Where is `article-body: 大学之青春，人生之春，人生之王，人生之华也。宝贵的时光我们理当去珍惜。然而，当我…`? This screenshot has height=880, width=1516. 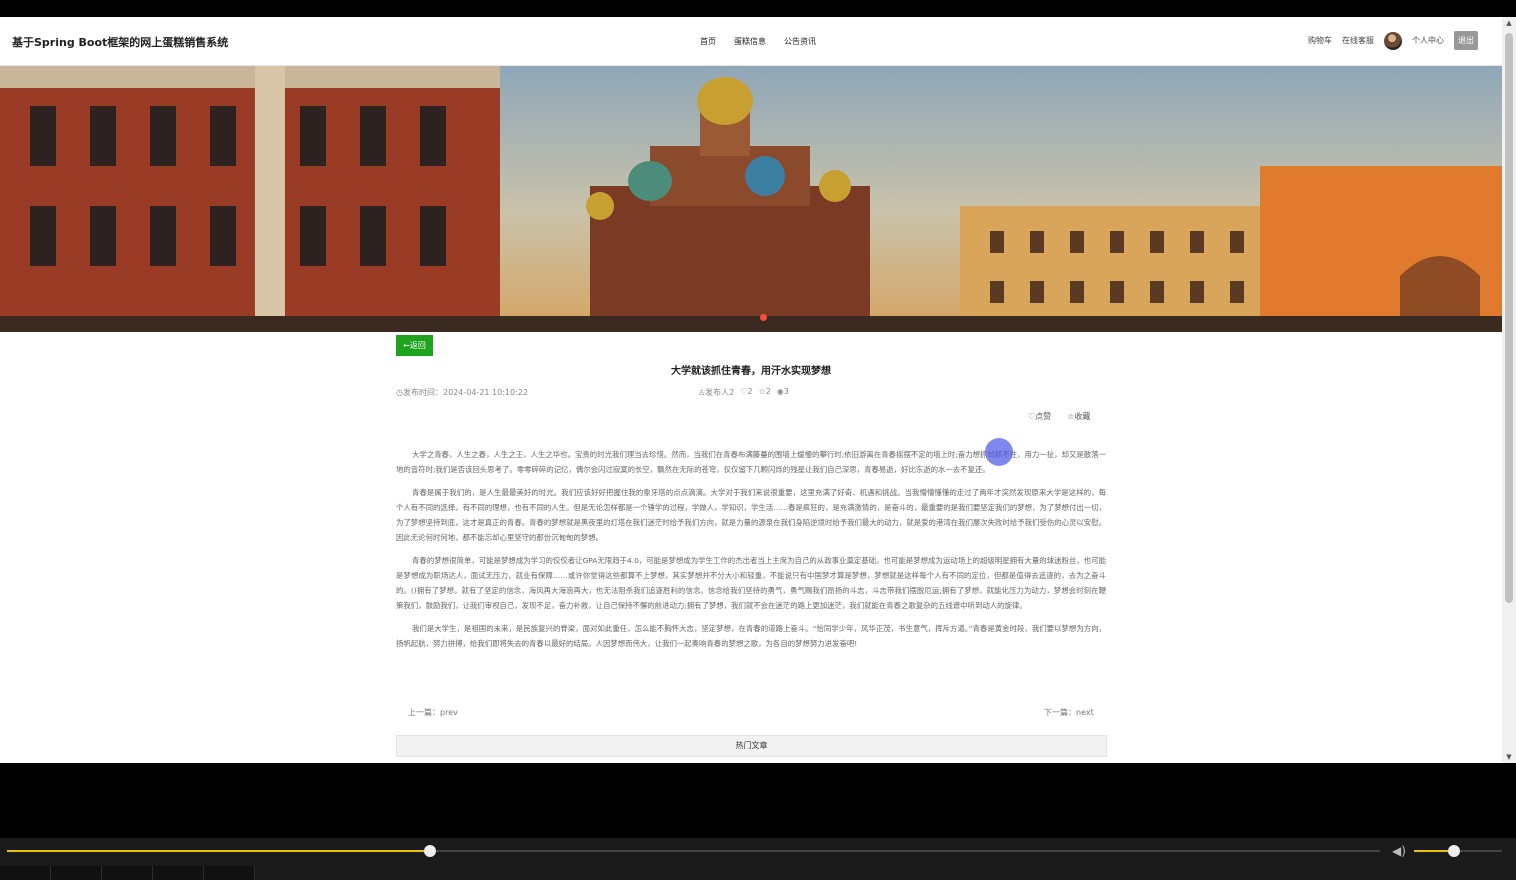
article-body: 大学之青春，人生之春，人生之王，人生之华也。宝贵的时光我们理当去珍惜。然而，当我… is located at coordinates (751, 553).